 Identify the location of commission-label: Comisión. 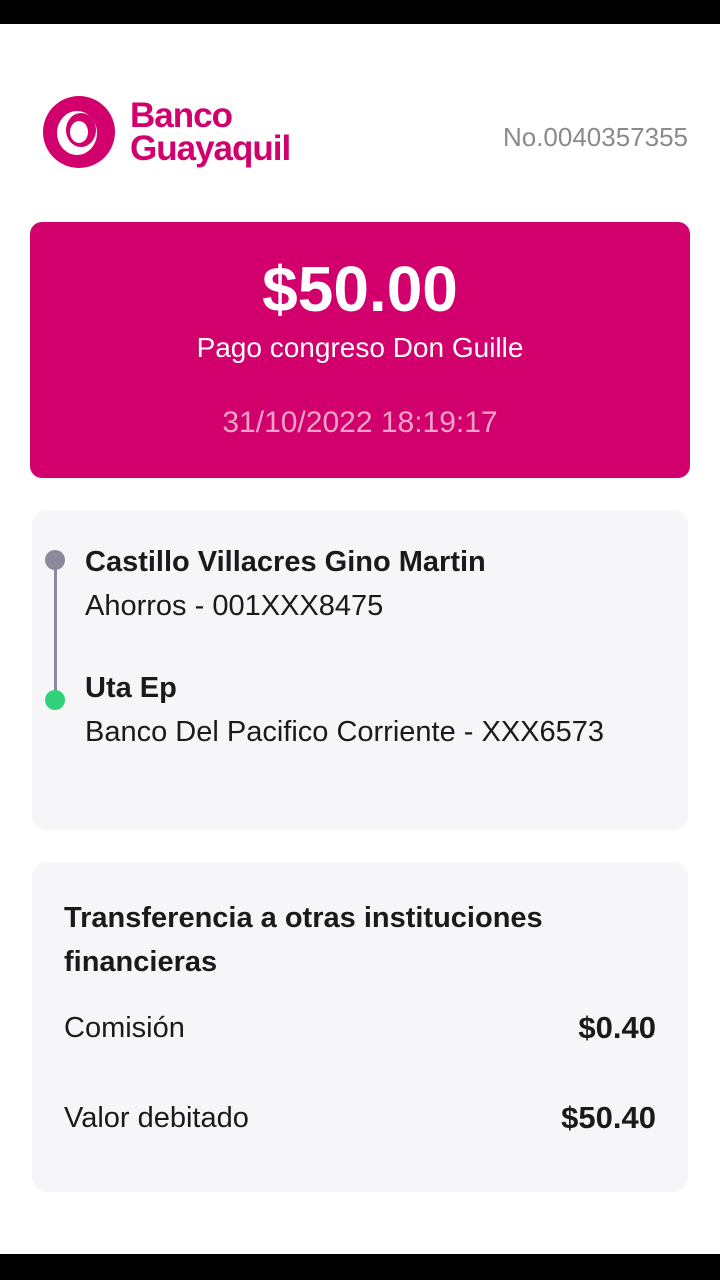
(124, 1028).